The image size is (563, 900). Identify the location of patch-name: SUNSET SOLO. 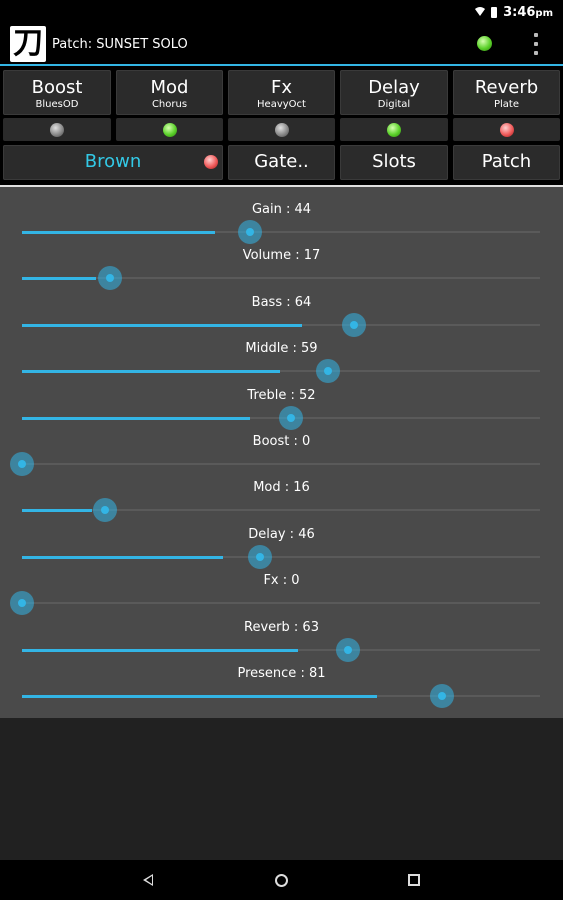
(142, 44).